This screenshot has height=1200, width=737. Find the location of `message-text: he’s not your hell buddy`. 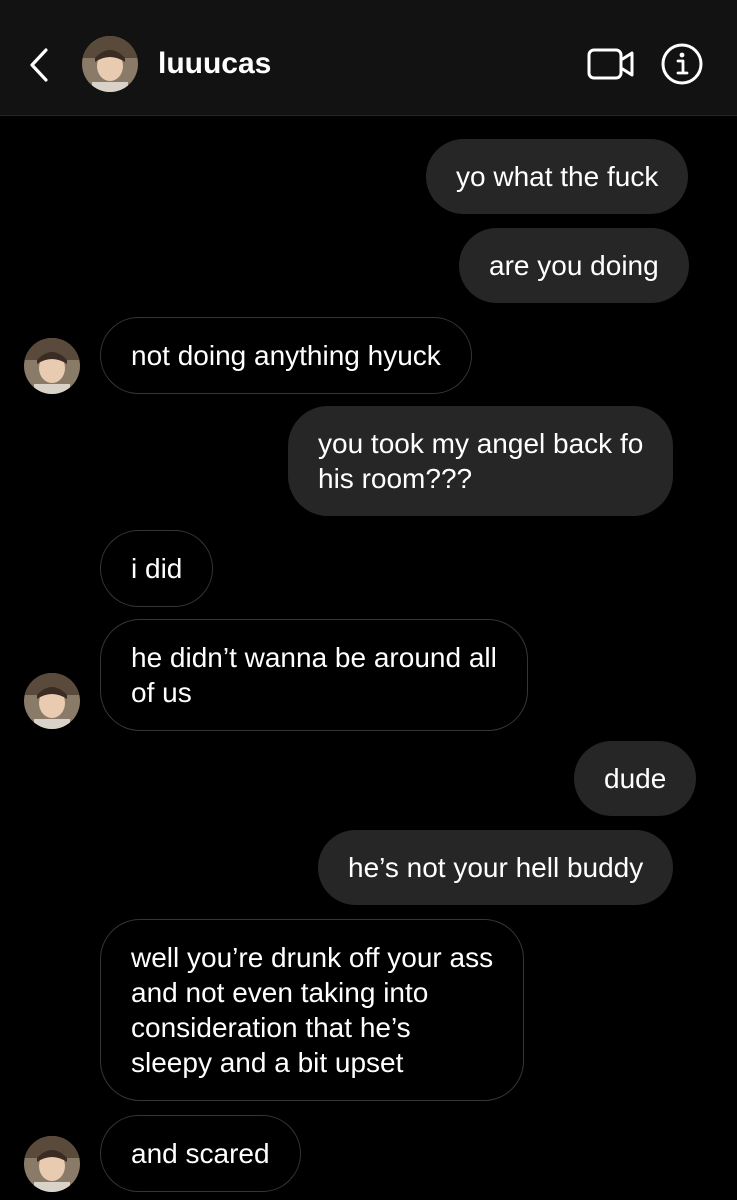

message-text: he’s not your hell buddy is located at coordinates (496, 867).